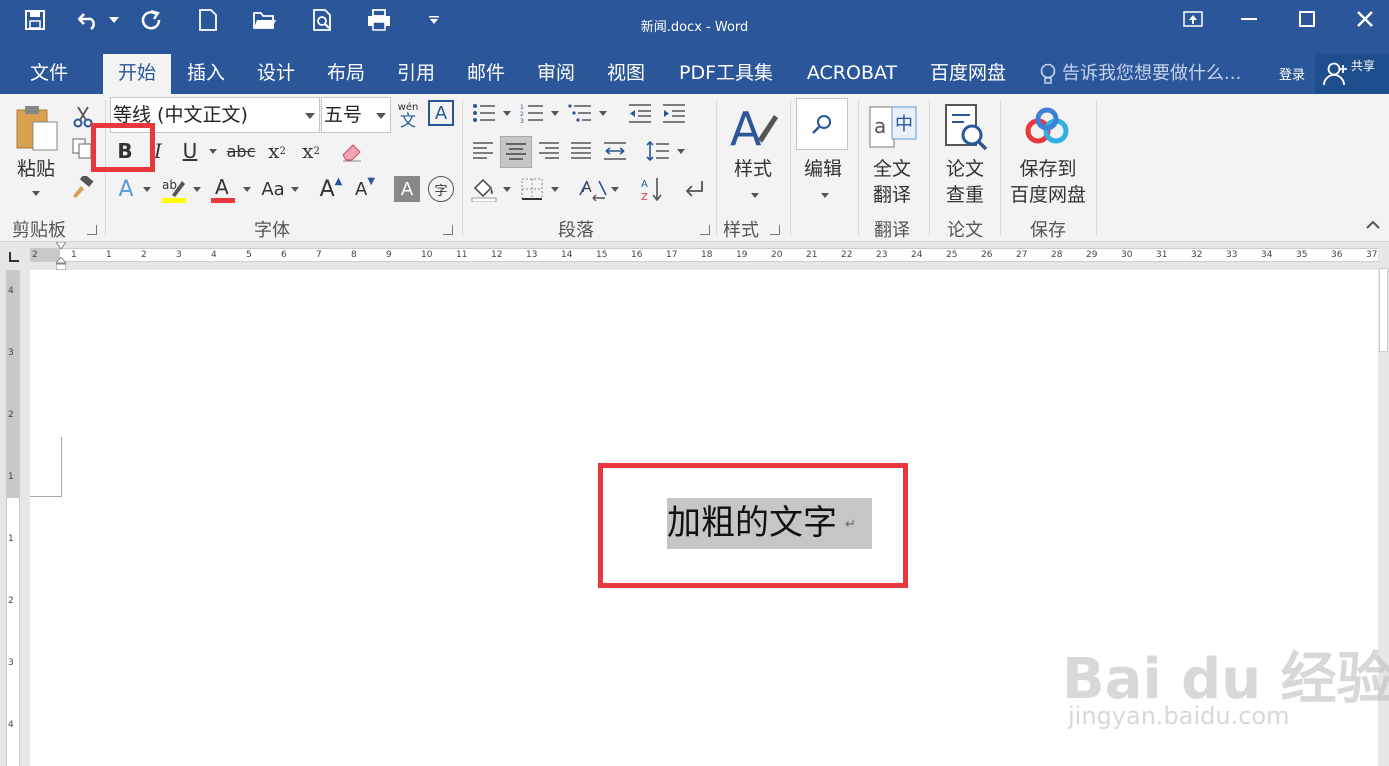 The height and width of the screenshot is (766, 1389). I want to click on tab-review: 审阅, so click(556, 74).